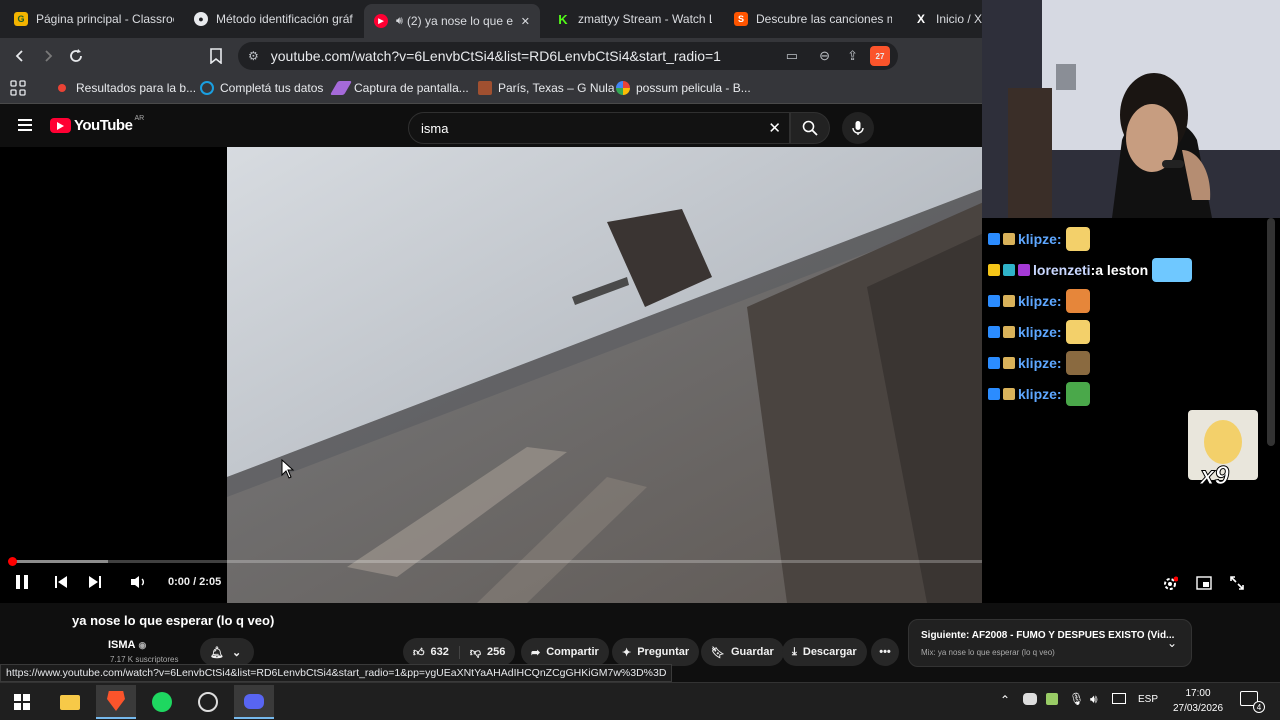 Image resolution: width=1280 pixels, height=720 pixels. I want to click on tab-metodo: ● Método identificación gráf, so click(274, 19).